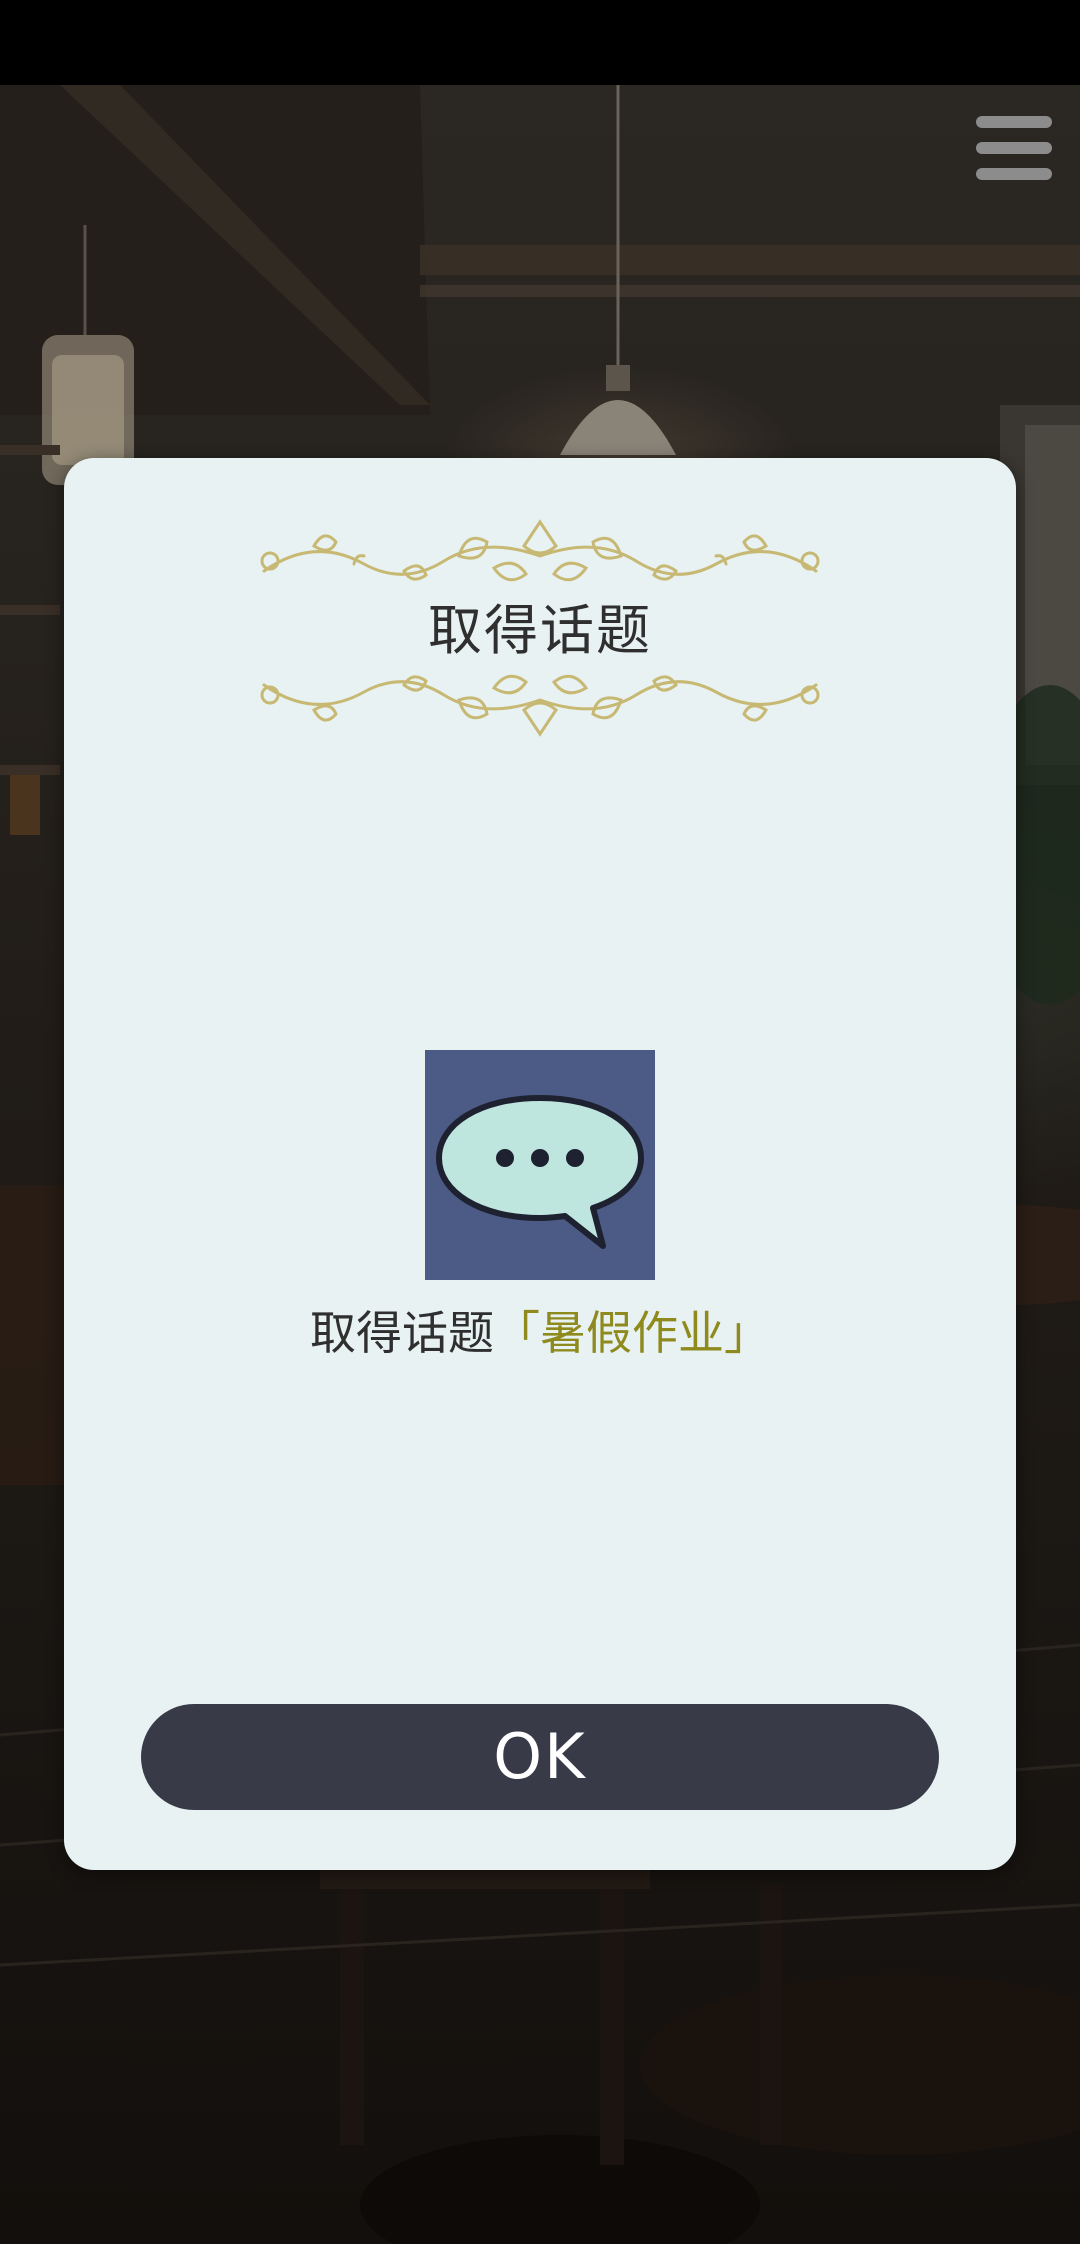 This screenshot has width=1080, height=2244. I want to click on topic-message: 取得话题「暑假作业」, so click(540, 1333).